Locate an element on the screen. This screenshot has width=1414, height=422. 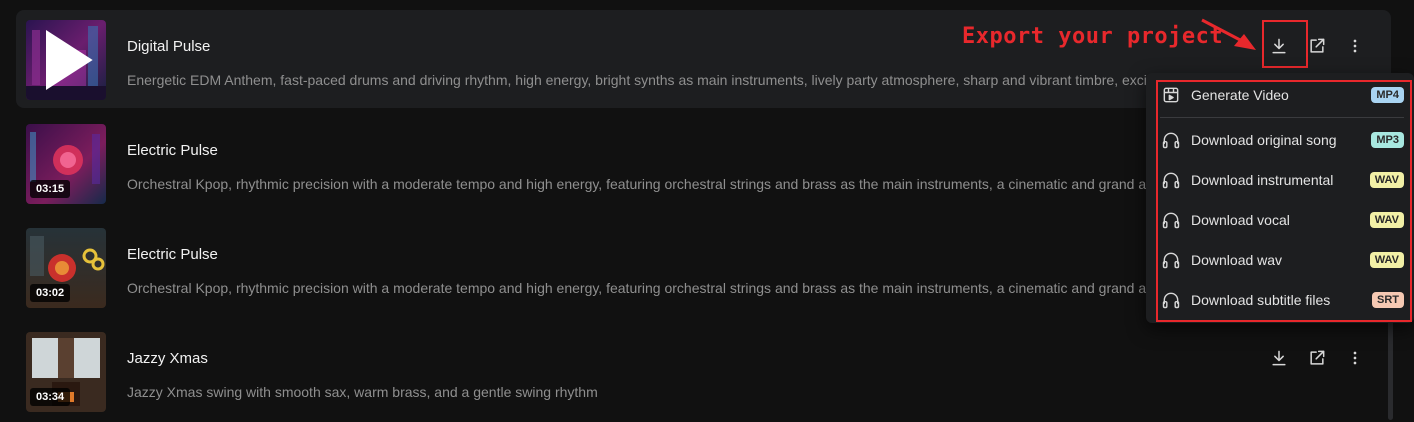
track-duration: 03:34 is located at coordinates (50, 397).